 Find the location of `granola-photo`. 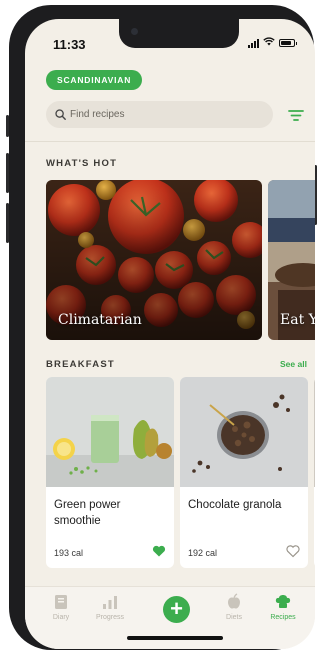

granola-photo is located at coordinates (244, 432).